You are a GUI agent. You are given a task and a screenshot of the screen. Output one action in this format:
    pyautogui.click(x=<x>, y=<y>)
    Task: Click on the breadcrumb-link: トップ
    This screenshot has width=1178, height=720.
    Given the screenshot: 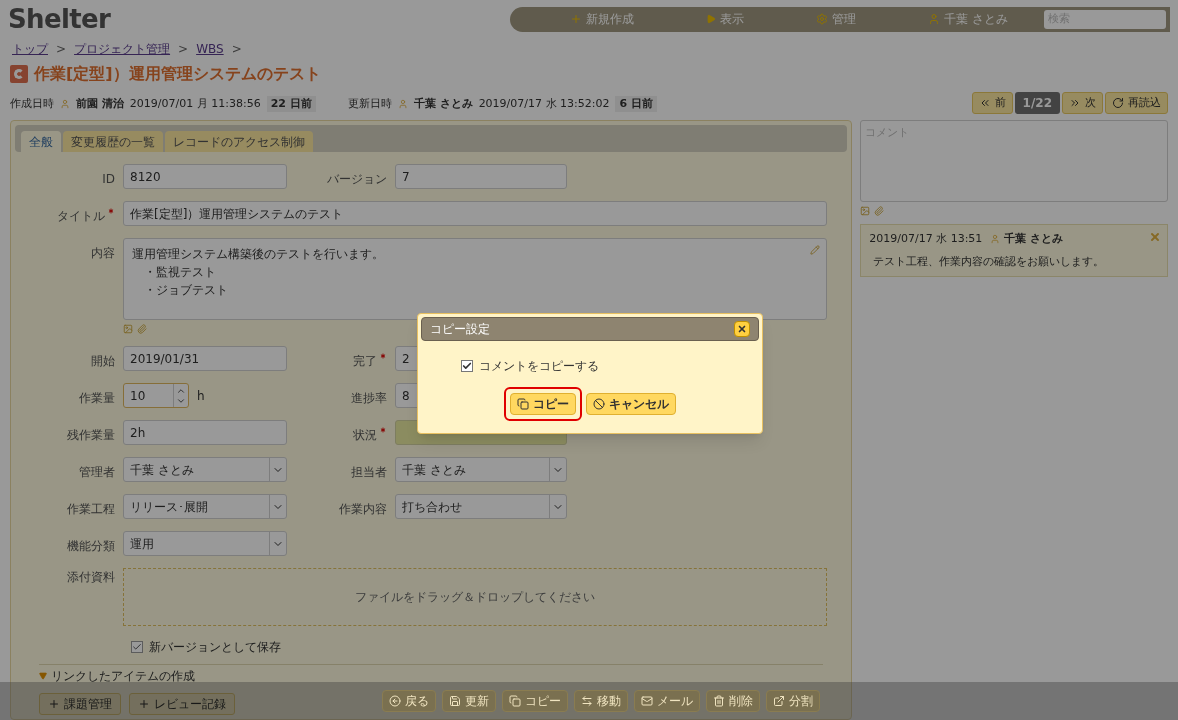 What is the action you would take?
    pyautogui.click(x=30, y=49)
    